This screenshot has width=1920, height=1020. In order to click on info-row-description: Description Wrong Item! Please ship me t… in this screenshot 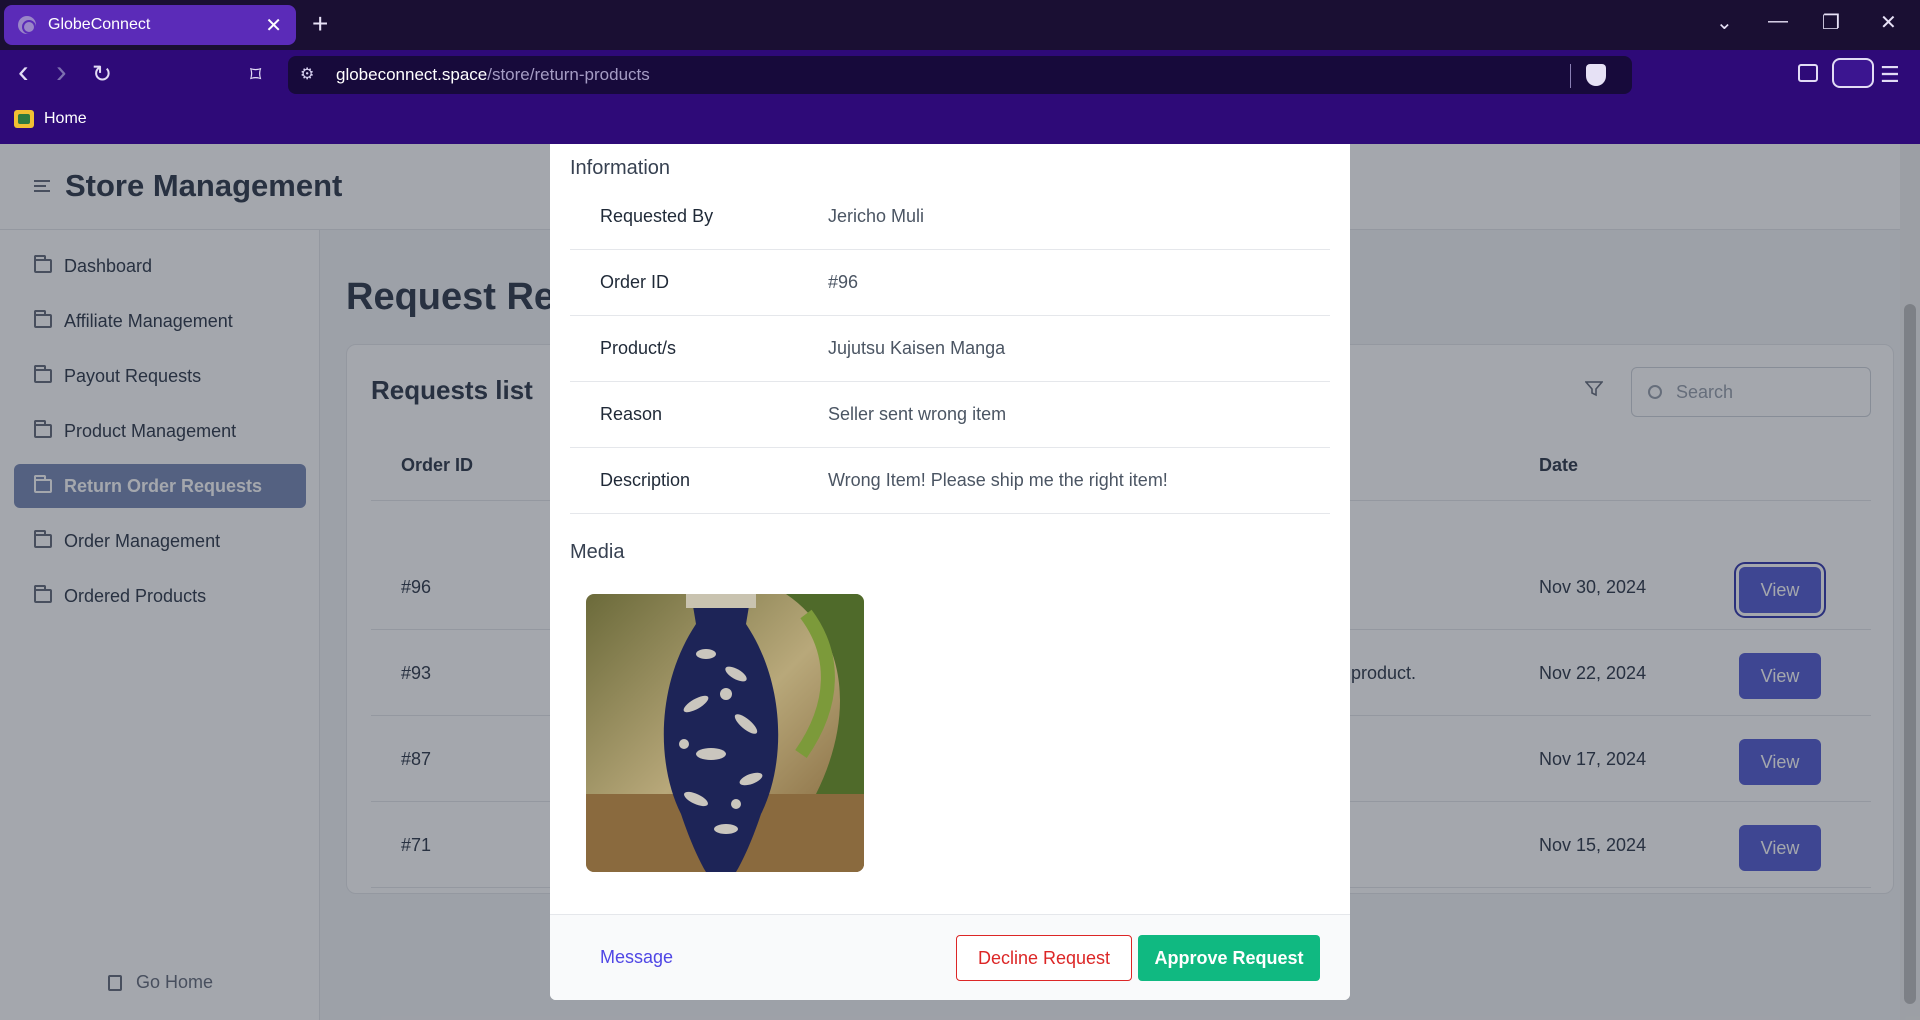, I will do `click(950, 481)`.